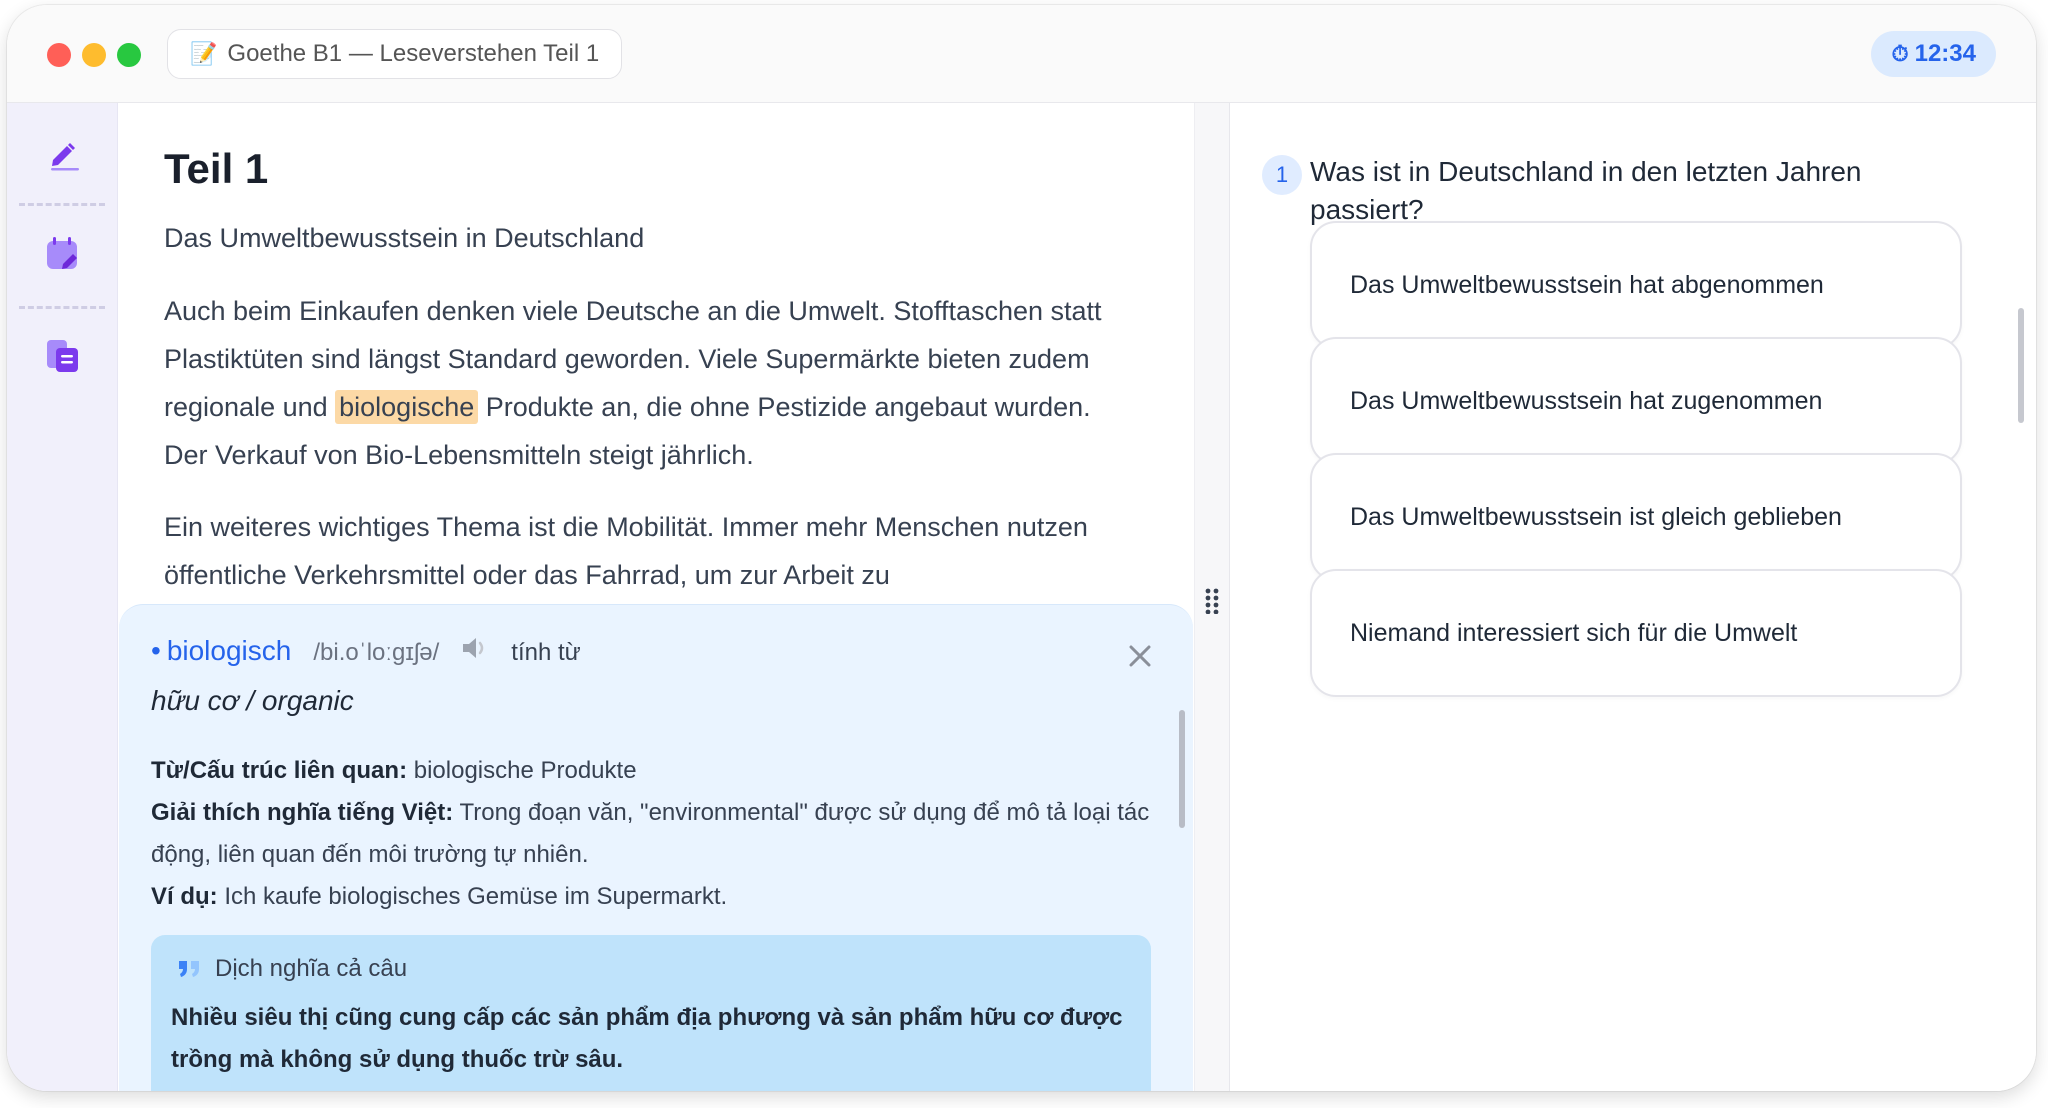  I want to click on document-tab-title: Goethe B1 — Leseverstehen Teil 1, so click(413, 53).